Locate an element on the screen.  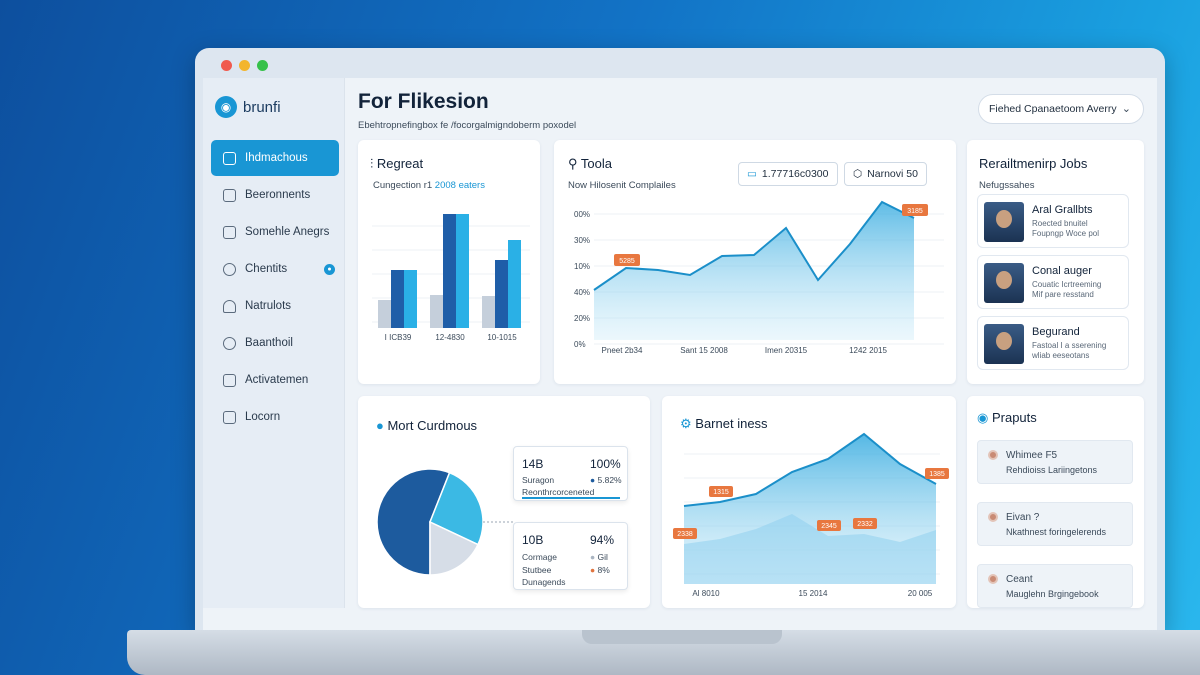
job-detail: Foupngp Woce pol is located at coordinates (1066, 233).